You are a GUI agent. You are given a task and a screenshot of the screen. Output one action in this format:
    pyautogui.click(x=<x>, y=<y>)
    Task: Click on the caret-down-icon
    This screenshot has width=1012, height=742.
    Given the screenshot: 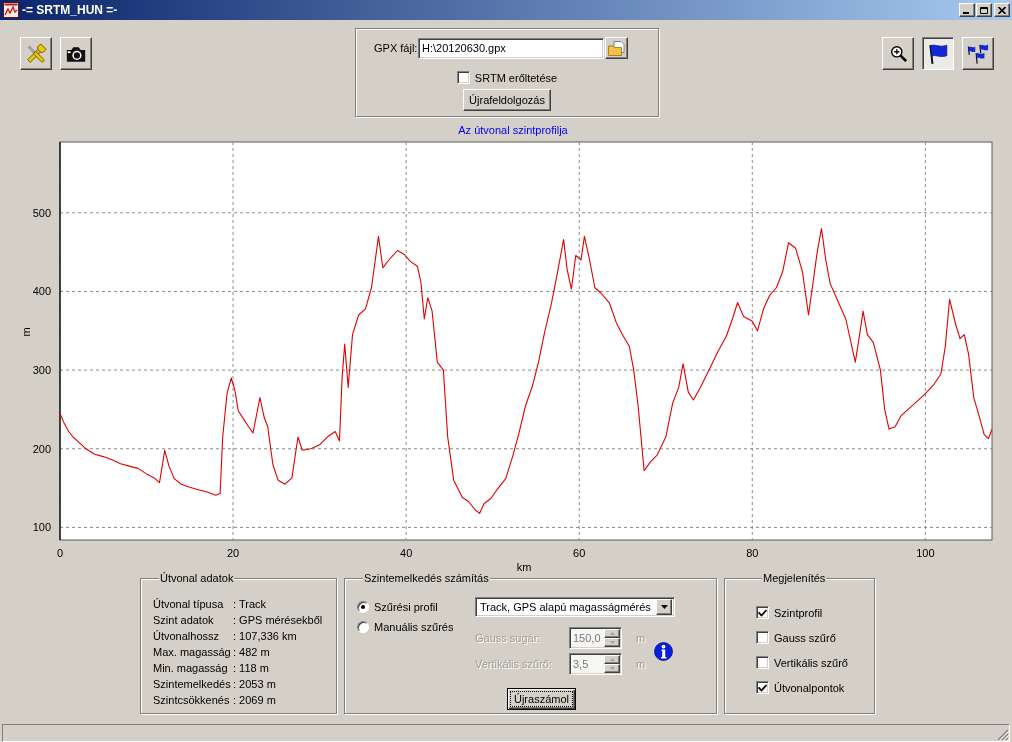 What is the action you would take?
    pyautogui.click(x=664, y=607)
    